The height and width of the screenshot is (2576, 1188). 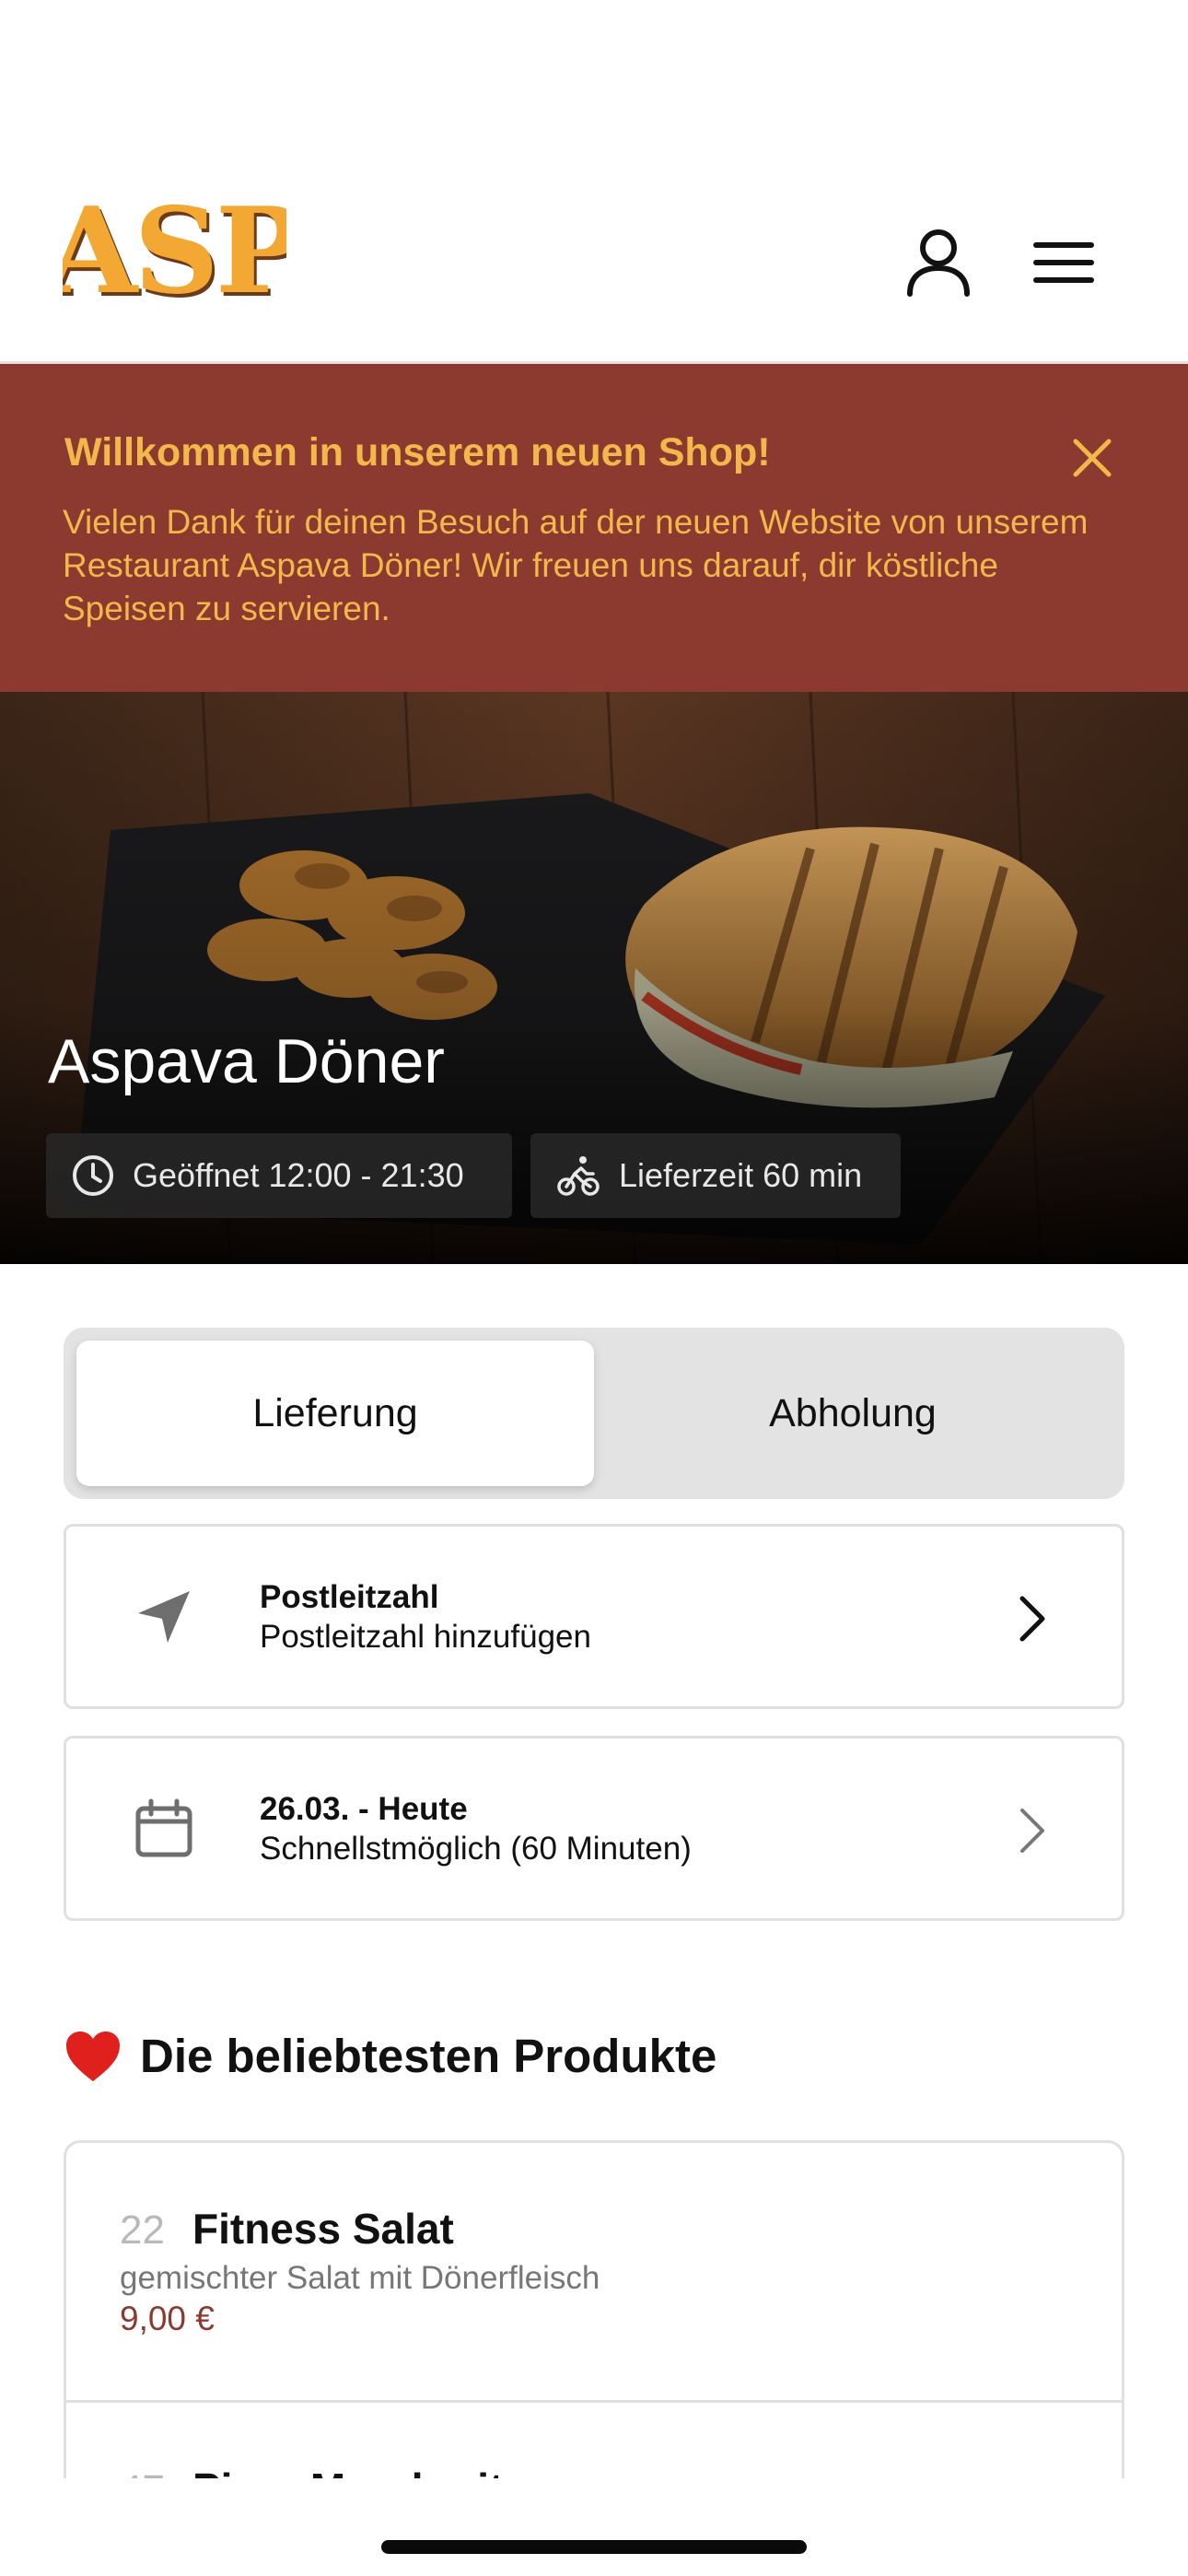 I want to click on banner-close-button, so click(x=1092, y=458).